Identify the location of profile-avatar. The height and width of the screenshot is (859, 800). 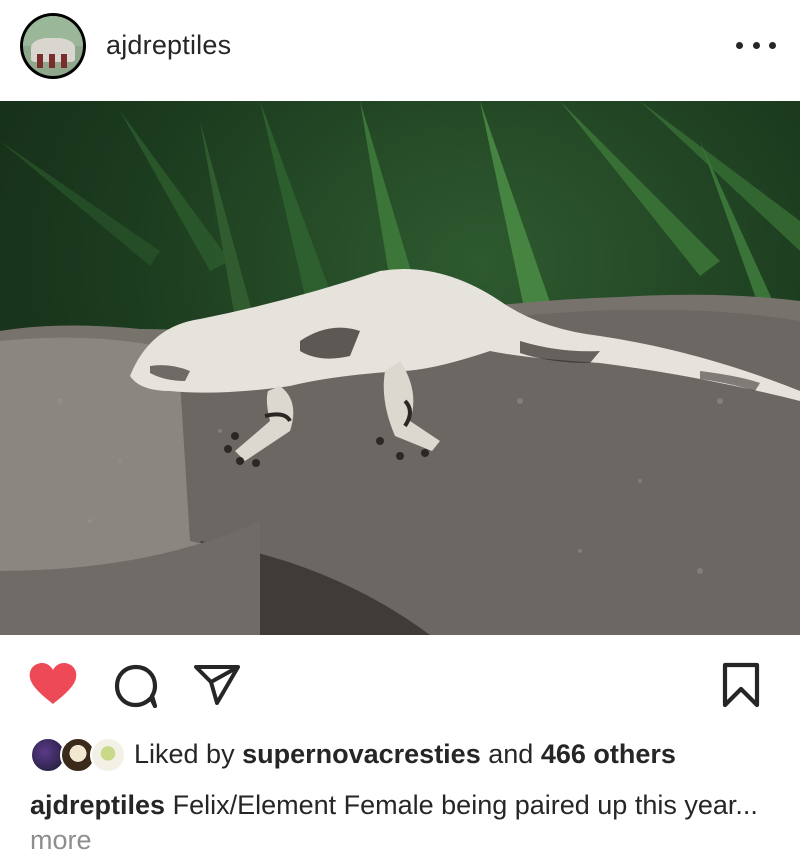
(53, 46).